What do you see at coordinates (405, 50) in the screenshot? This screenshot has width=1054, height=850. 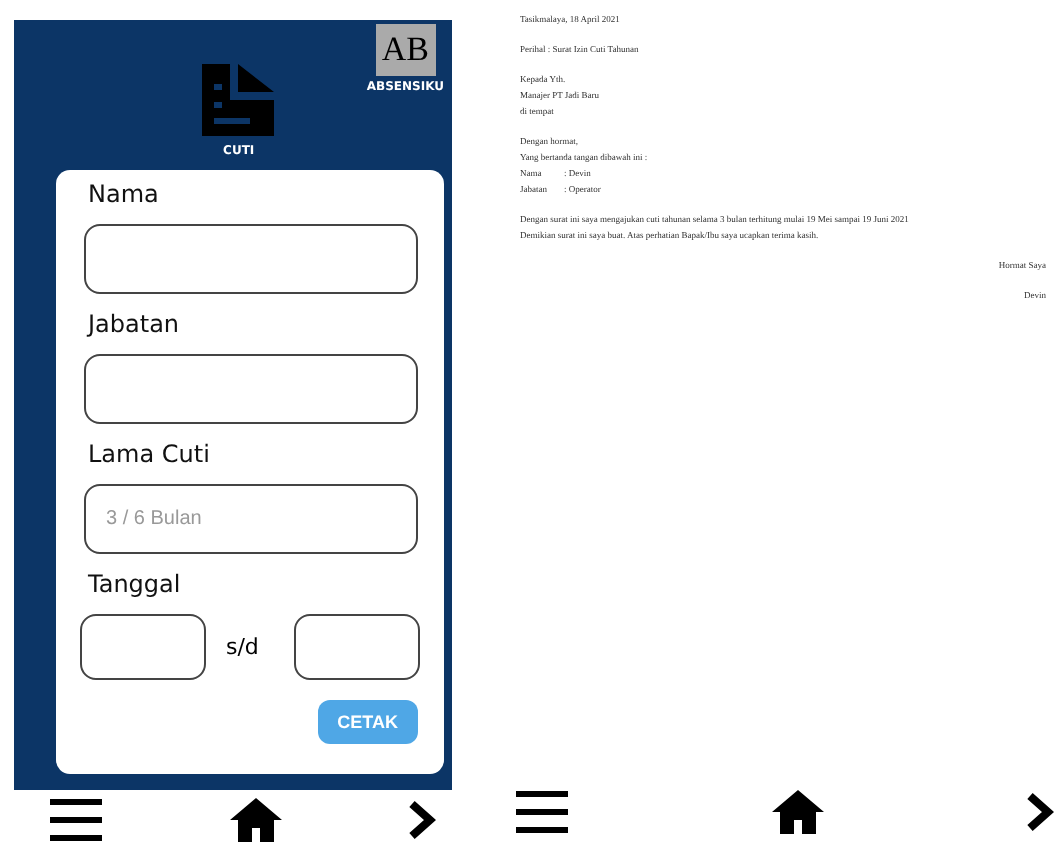 I see `app-logo: AB` at bounding box center [405, 50].